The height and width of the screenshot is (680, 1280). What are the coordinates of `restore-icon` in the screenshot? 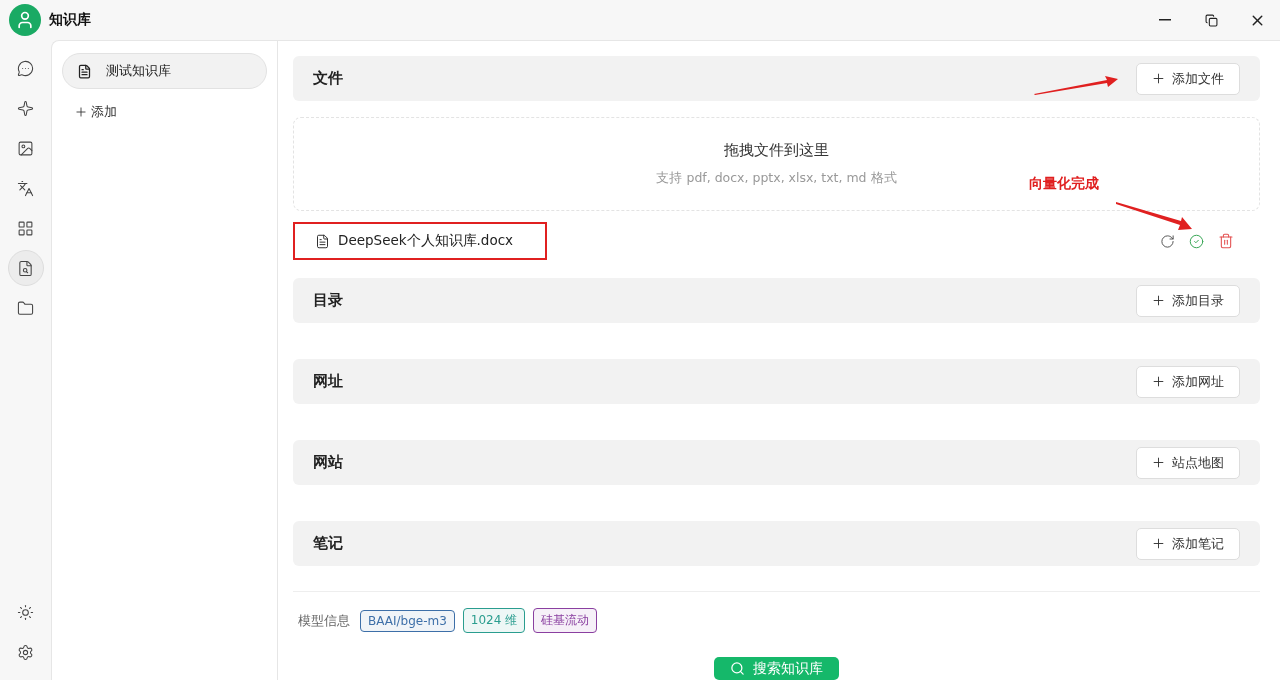 It's located at (1211, 20).